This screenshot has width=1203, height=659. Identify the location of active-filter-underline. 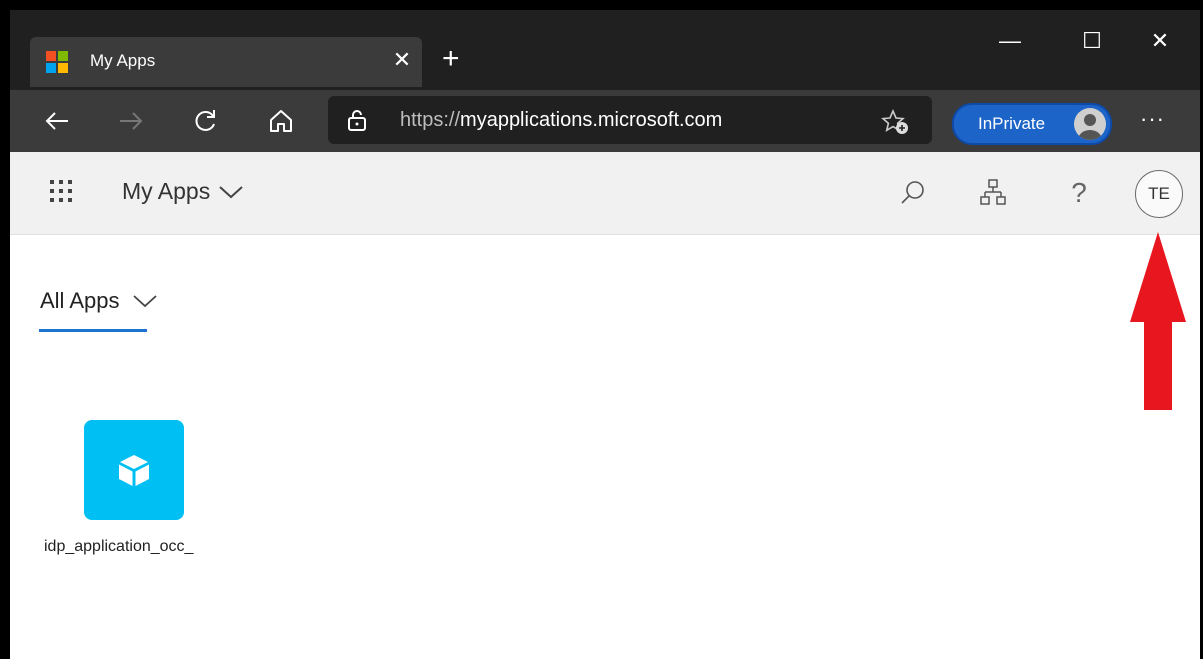
(93, 330).